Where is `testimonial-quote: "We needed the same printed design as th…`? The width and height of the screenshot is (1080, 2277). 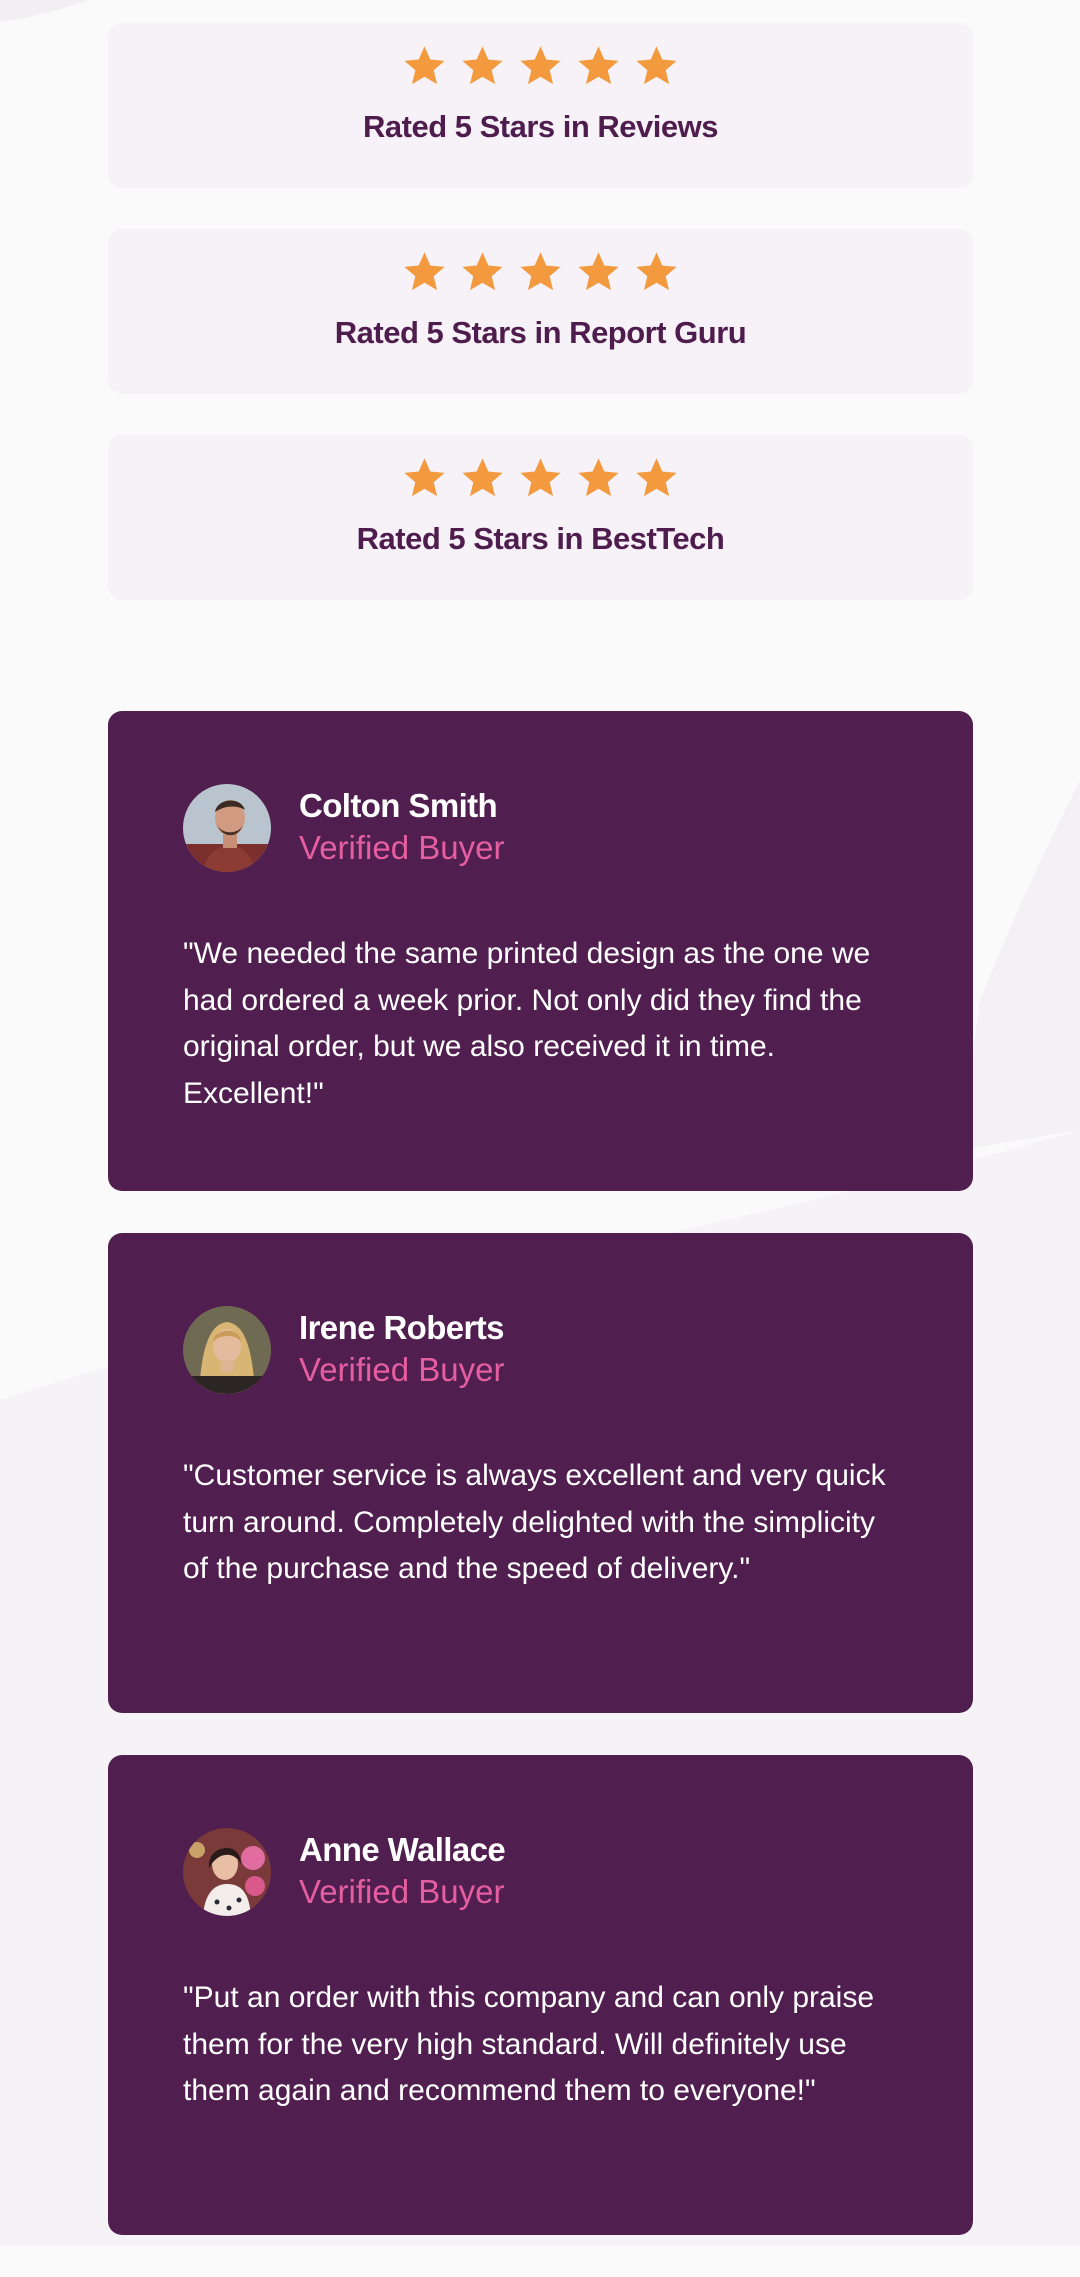
testimonial-quote: "We needed the same printed design as th… is located at coordinates (527, 1023).